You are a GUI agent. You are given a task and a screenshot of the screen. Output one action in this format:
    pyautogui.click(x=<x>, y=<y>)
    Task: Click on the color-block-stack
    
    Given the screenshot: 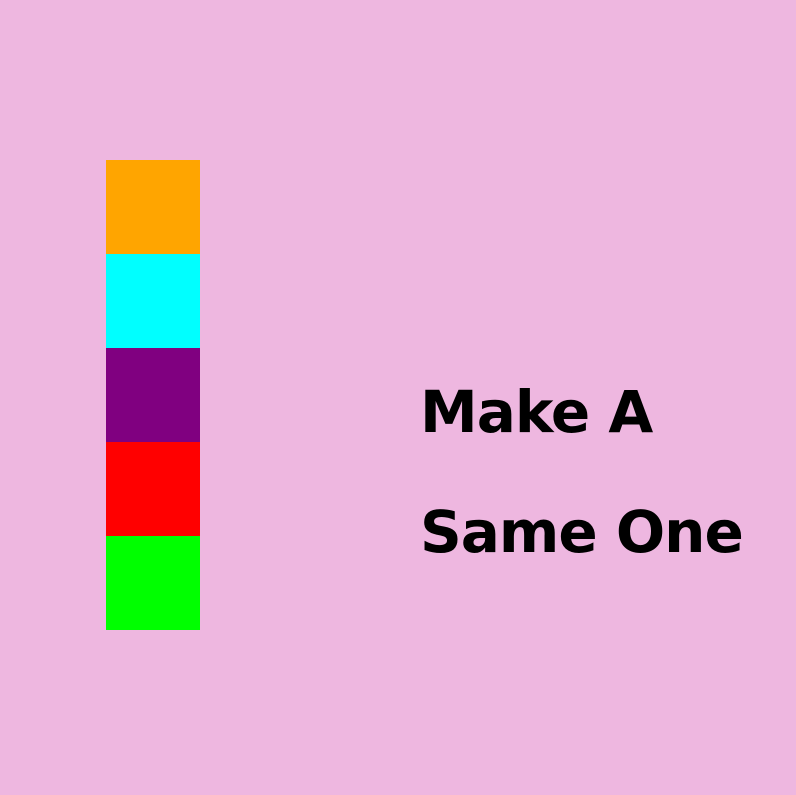 What is the action you would take?
    pyautogui.click(x=153, y=395)
    